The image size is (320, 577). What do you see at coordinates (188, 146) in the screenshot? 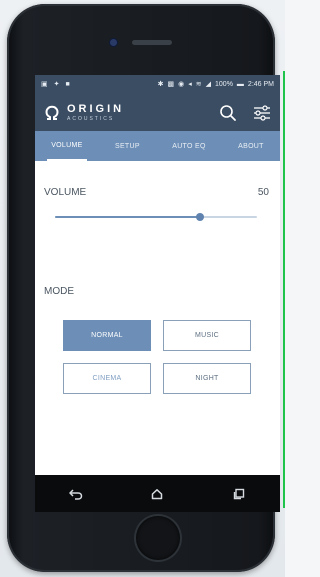
I see `tab-auto-eq: AUTO EQ` at bounding box center [188, 146].